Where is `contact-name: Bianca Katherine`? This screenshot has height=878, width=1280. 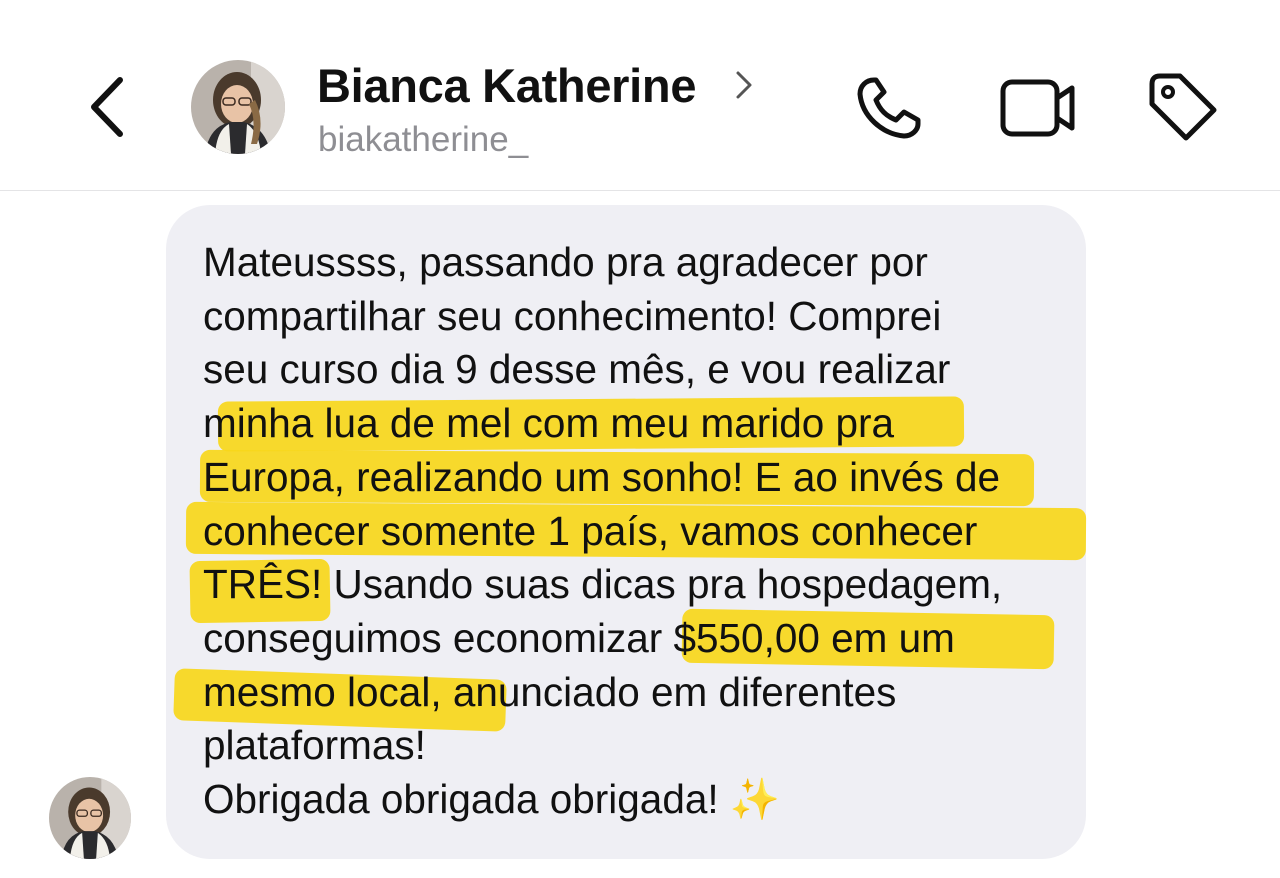 contact-name: Bianca Katherine is located at coordinates (506, 85).